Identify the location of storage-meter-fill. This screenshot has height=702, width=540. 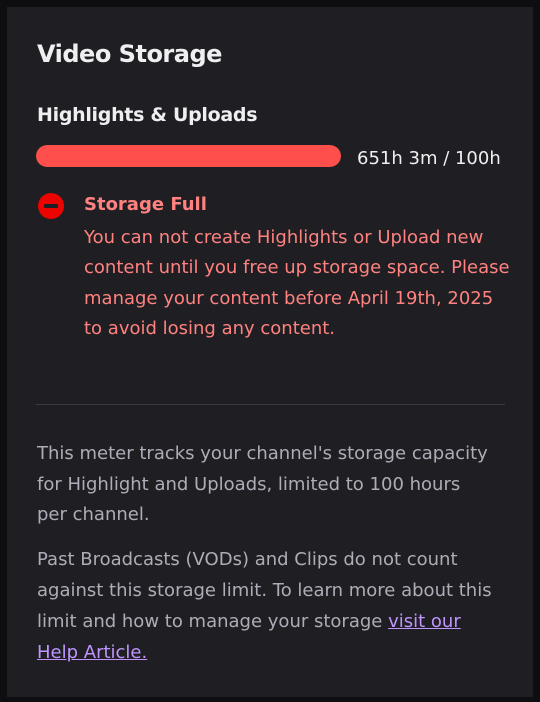
(188, 156).